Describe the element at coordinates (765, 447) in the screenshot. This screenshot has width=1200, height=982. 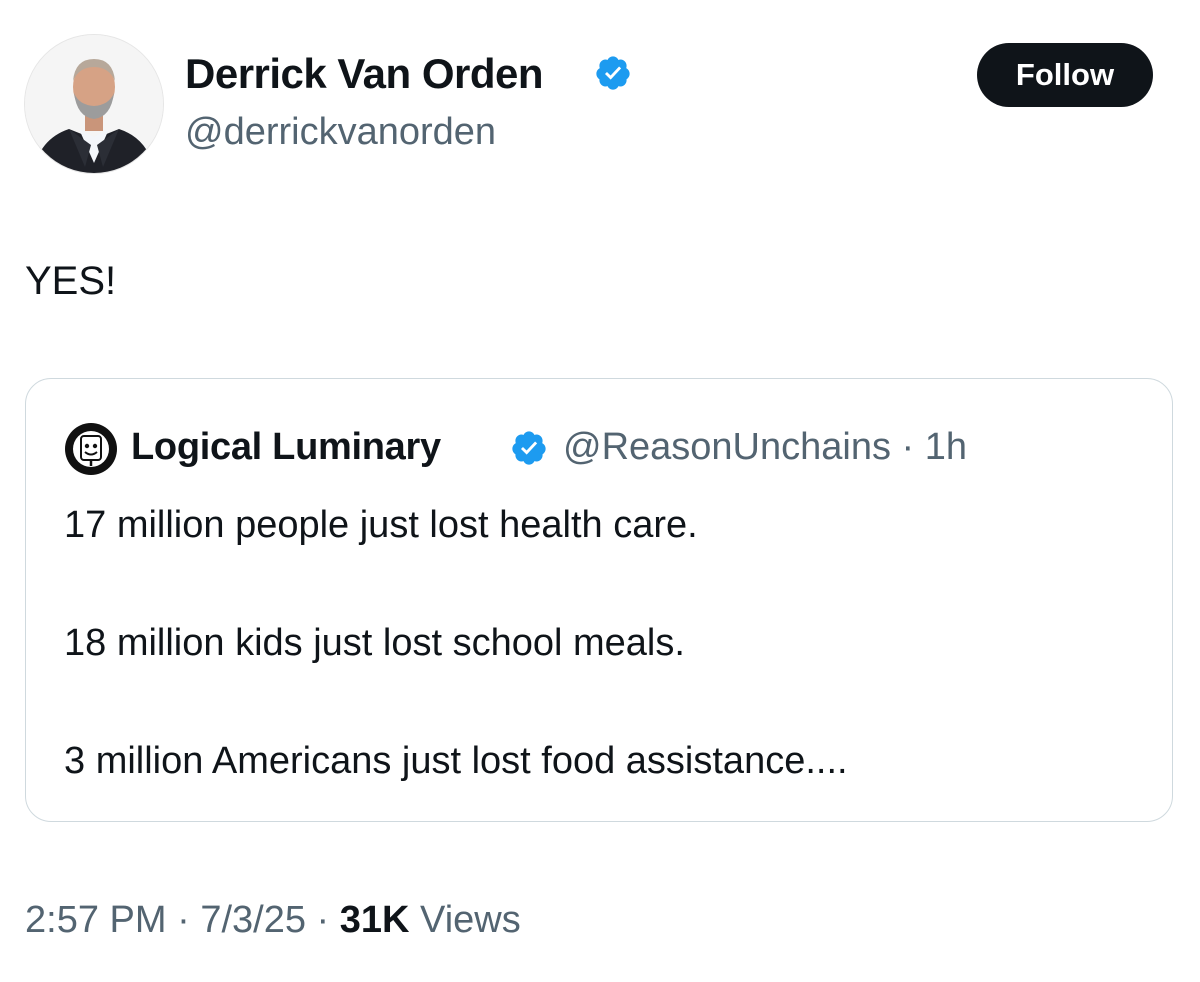
I see `quoted-author-handle-time: @ReasonUnchains · 1h` at that location.